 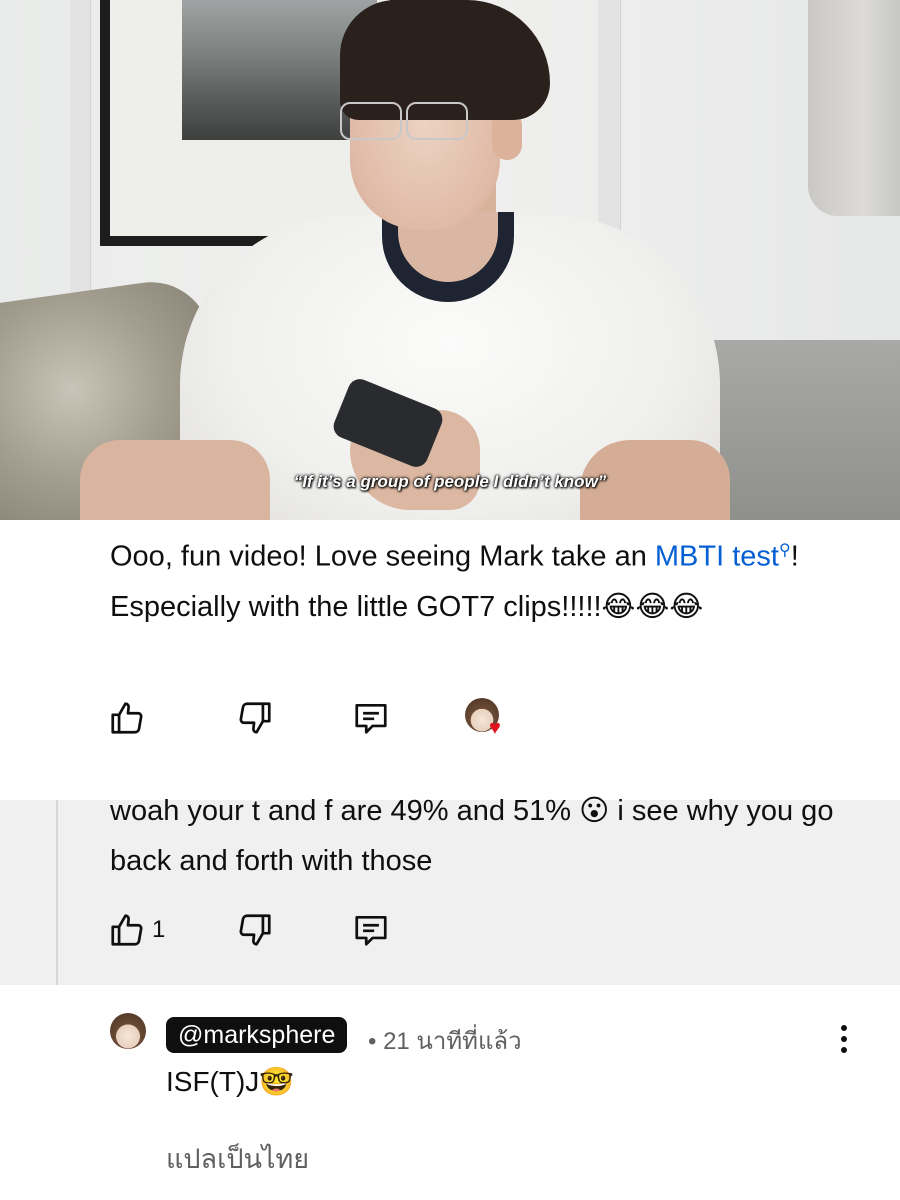 I want to click on like-button, so click(x=127, y=718).